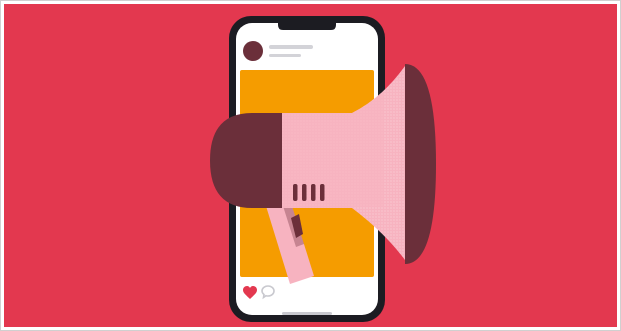 This screenshot has width=621, height=331. What do you see at coordinates (291, 47) in the screenshot?
I see `username-placeholder` at bounding box center [291, 47].